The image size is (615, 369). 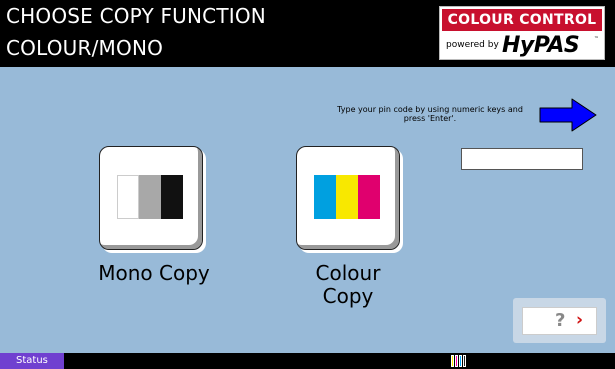 I want to click on question-icon: ?, so click(x=560, y=320).